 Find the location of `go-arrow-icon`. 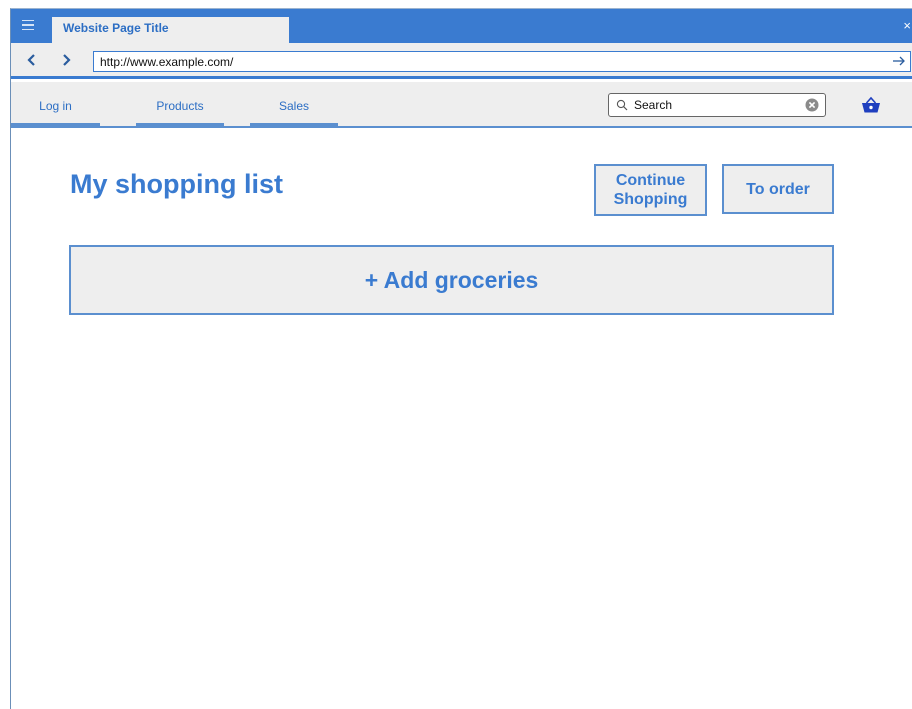

go-arrow-icon is located at coordinates (899, 61).